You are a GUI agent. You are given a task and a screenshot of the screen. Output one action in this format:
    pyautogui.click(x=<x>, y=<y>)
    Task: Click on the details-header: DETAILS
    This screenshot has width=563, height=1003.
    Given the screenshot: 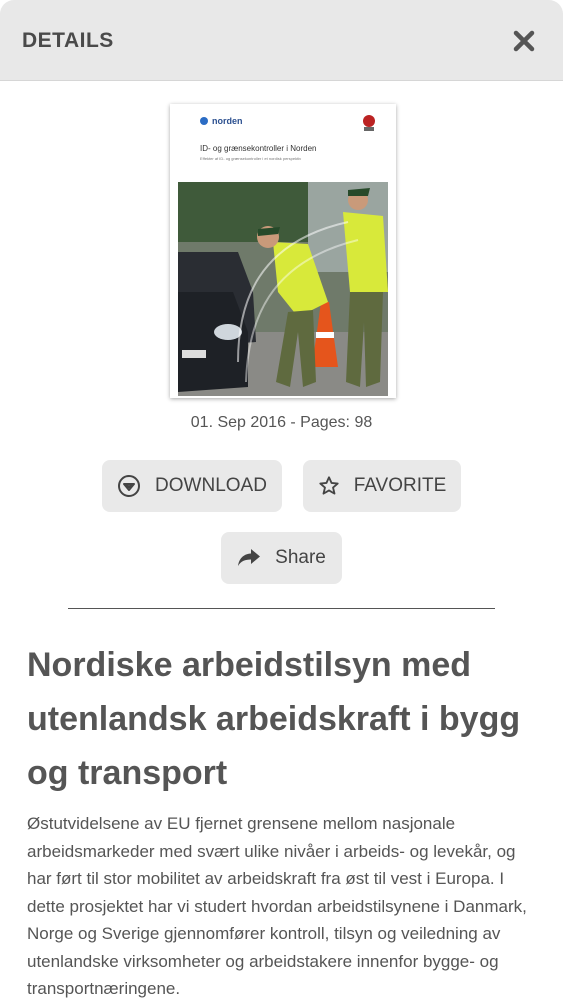 What is the action you would take?
    pyautogui.click(x=281, y=40)
    